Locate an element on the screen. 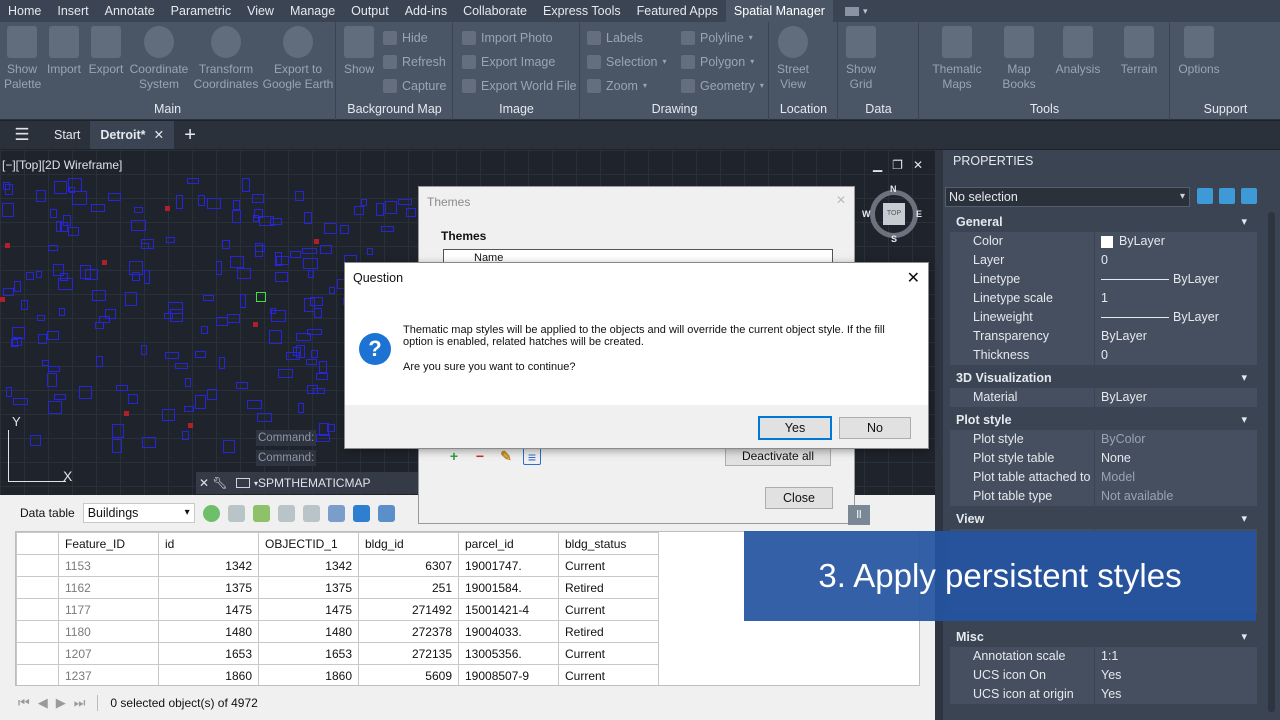 The width and height of the screenshot is (1280, 720). terrain-button: Terrain is located at coordinates (1139, 51).